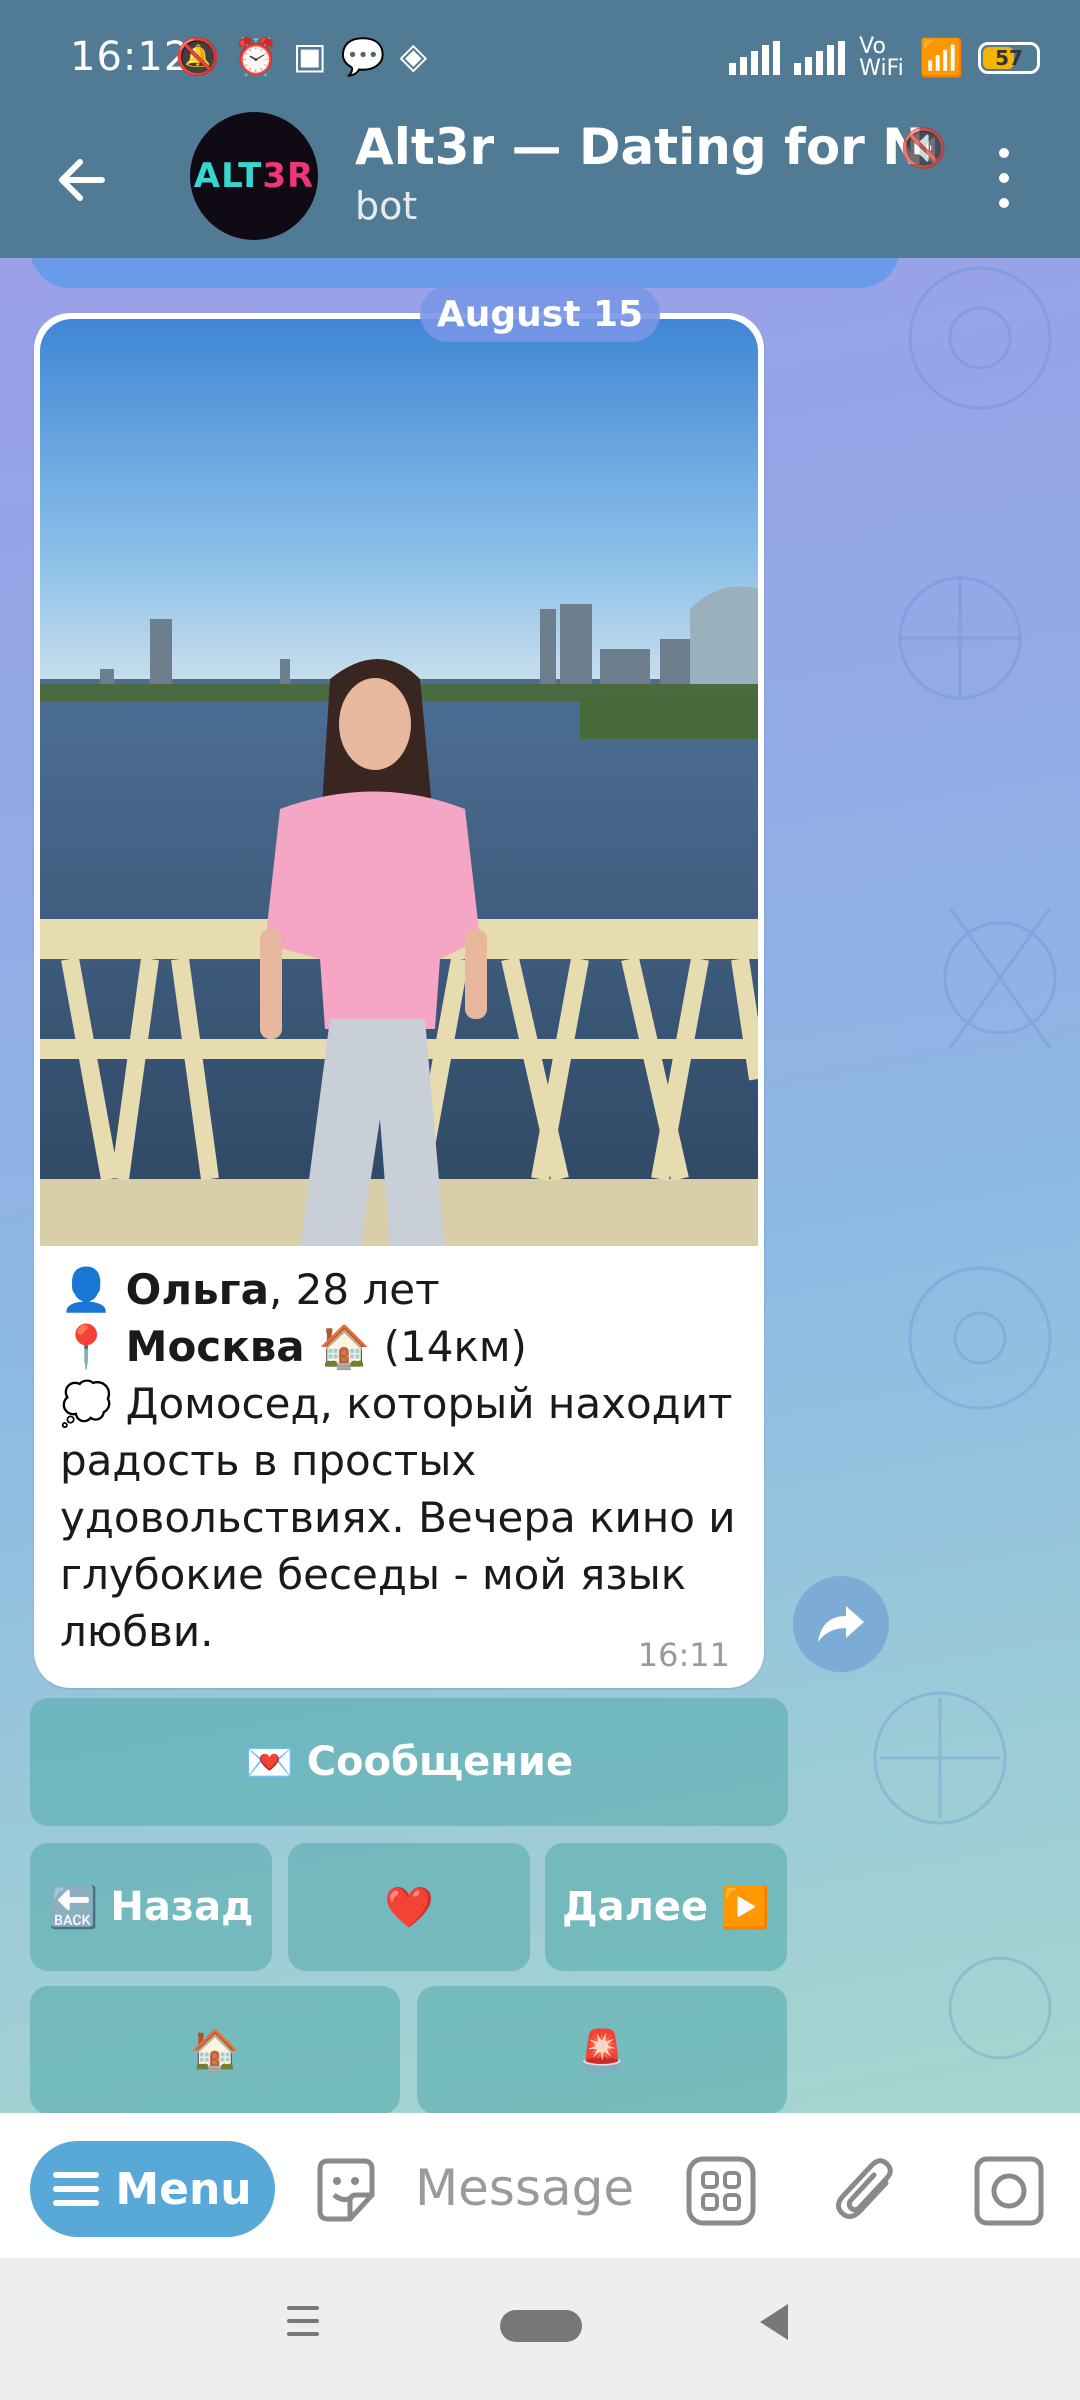 The height and width of the screenshot is (2400, 1080). I want to click on message-time: 16:11, so click(683, 1655).